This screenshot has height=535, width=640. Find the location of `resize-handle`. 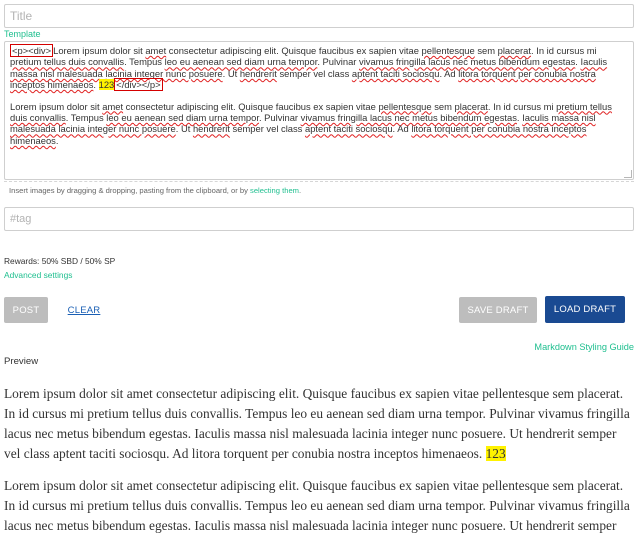

resize-handle is located at coordinates (628, 174).